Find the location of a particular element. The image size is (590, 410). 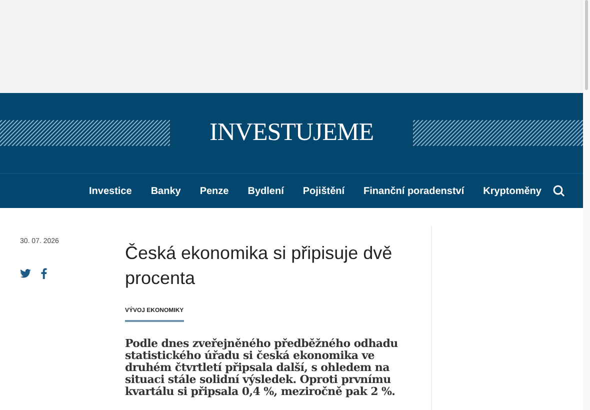

letter-f-icon is located at coordinates (44, 273).